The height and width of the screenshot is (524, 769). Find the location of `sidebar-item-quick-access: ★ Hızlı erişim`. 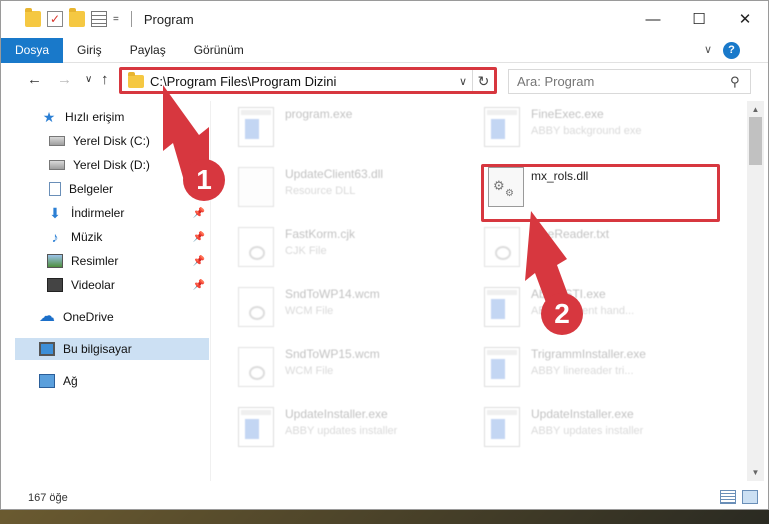

sidebar-item-quick-access: ★ Hızlı erişim is located at coordinates (112, 117).